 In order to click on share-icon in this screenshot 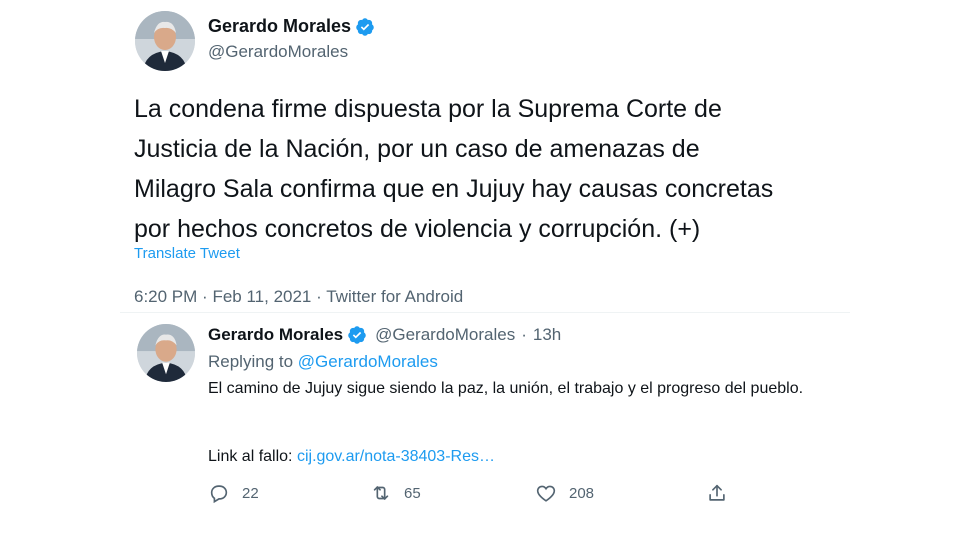, I will do `click(717, 493)`.